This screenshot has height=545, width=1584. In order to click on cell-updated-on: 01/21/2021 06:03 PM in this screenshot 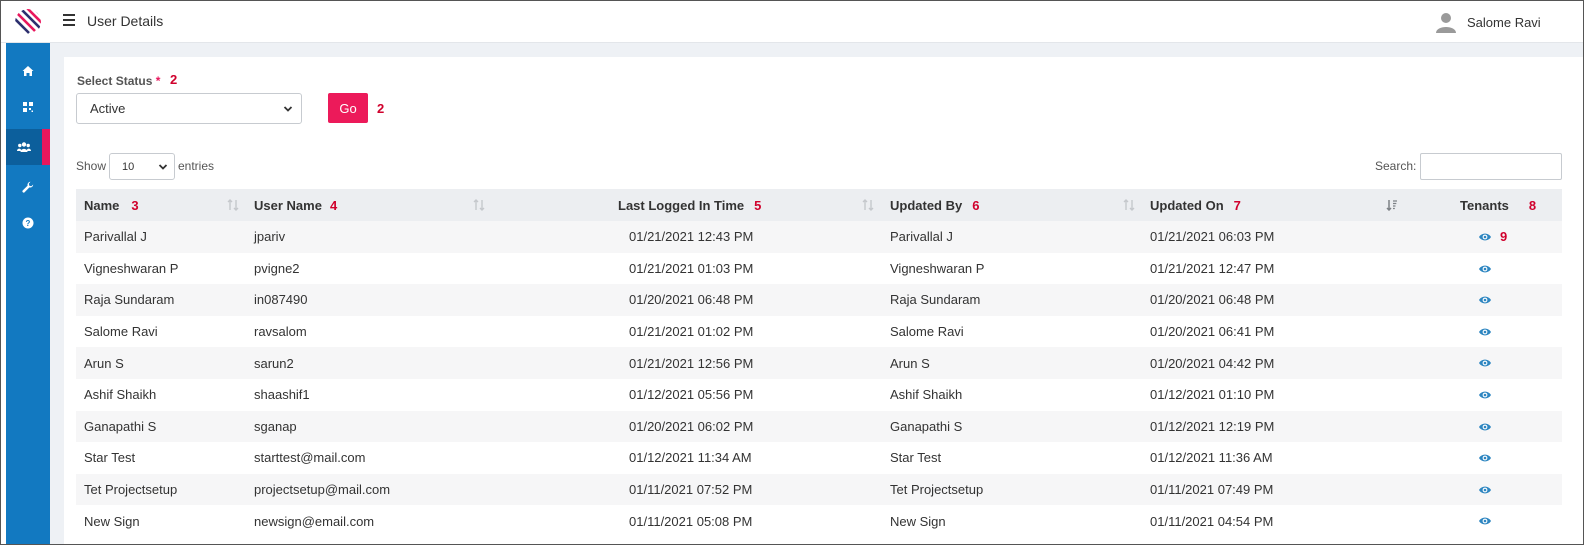, I will do `click(1212, 237)`.